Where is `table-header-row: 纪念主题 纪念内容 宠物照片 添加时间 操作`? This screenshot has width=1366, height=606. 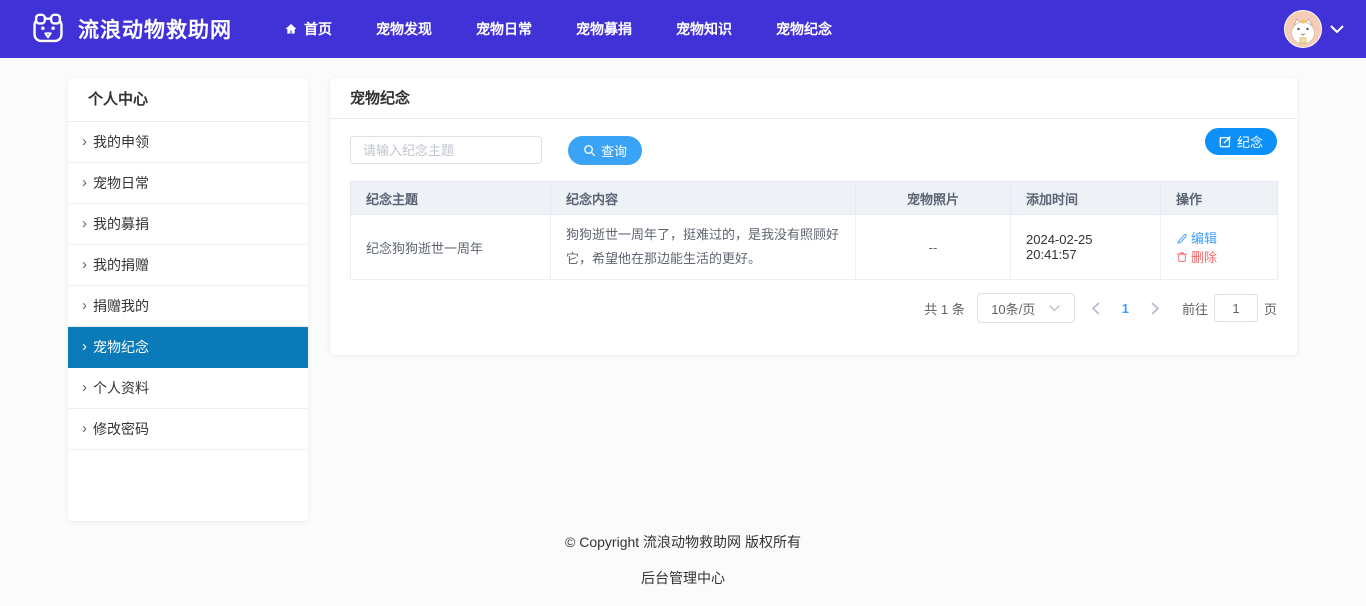 table-header-row: 纪念主题 纪念内容 宠物照片 添加时间 操作 is located at coordinates (814, 198).